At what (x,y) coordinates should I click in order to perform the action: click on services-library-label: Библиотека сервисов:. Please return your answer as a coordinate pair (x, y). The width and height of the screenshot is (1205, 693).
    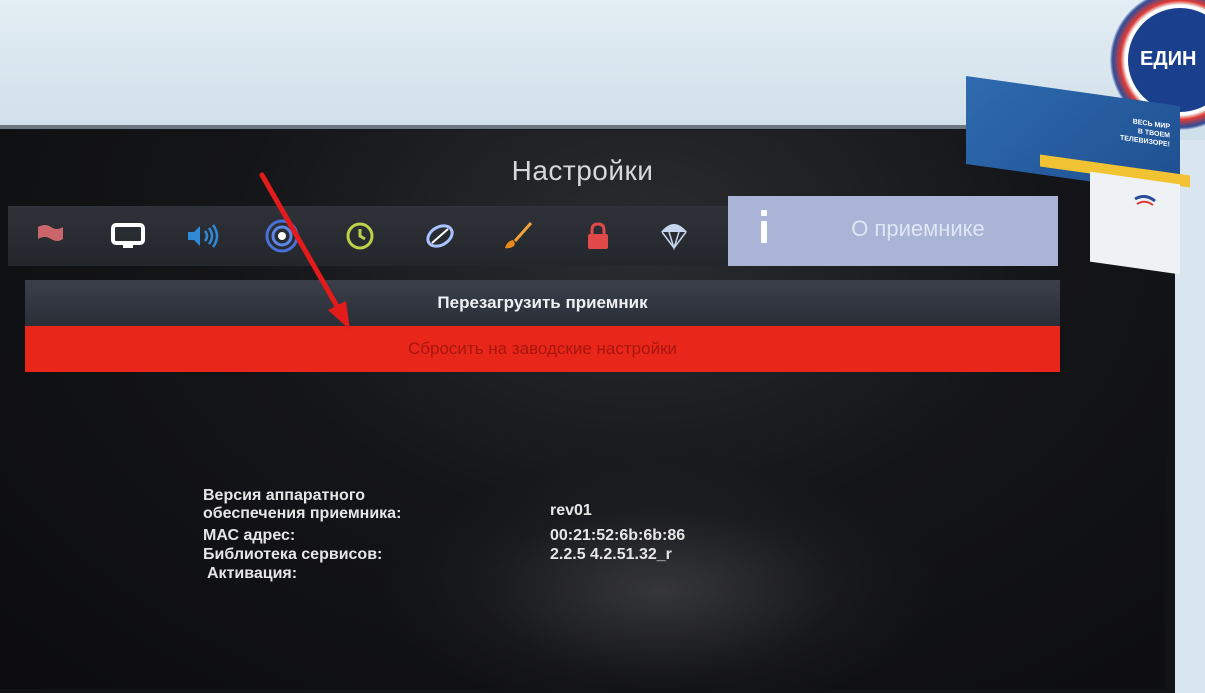
    Looking at the image, I should click on (293, 554).